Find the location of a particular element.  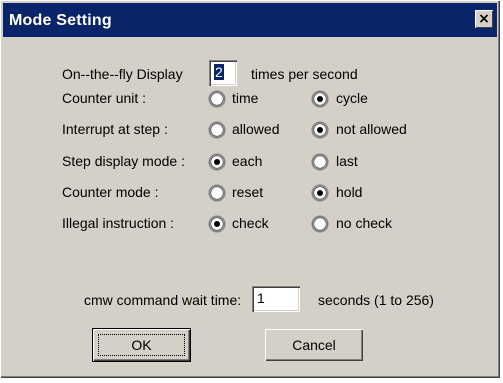

row-label-counter-mode: Counter mode : is located at coordinates (110, 192).